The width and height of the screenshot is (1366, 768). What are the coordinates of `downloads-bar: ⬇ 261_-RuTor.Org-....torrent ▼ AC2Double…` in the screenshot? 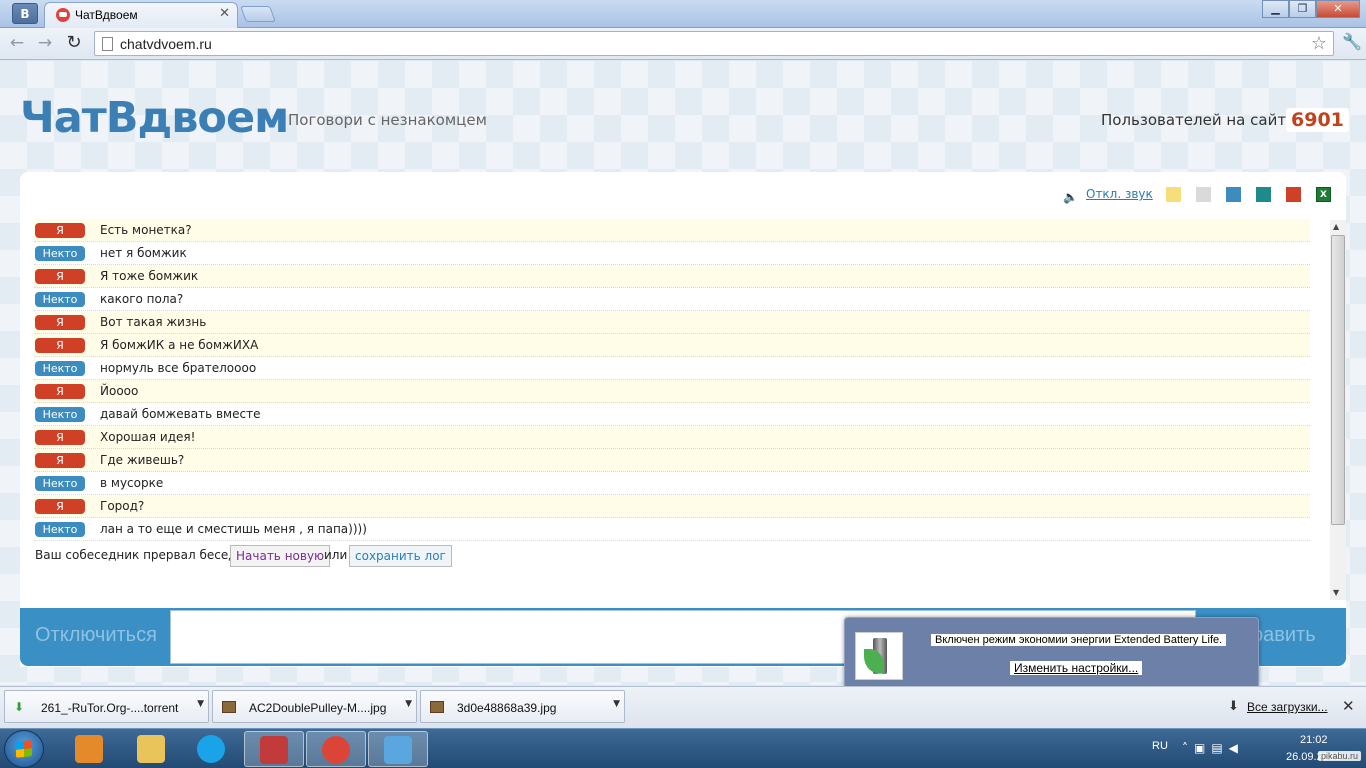 It's located at (683, 707).